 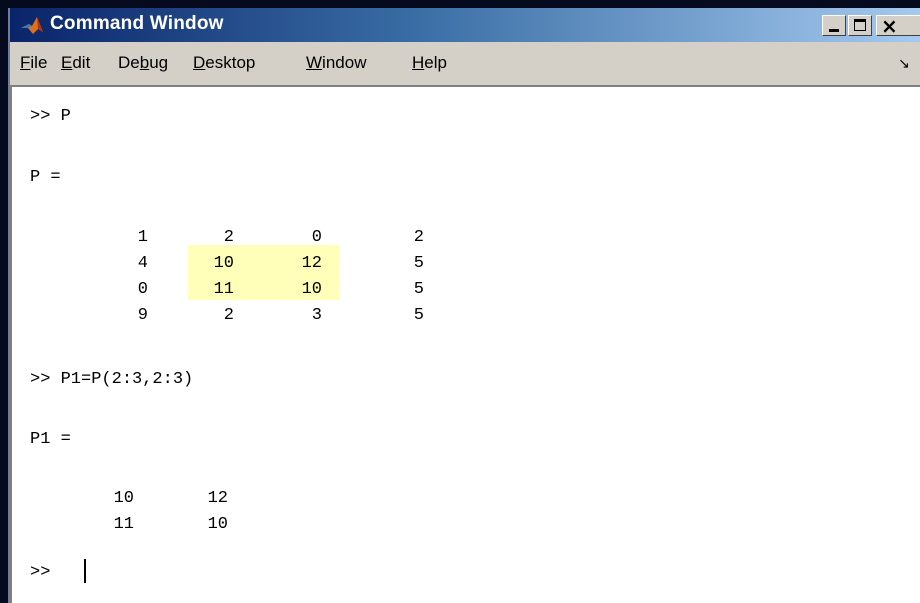 What do you see at coordinates (143, 63) in the screenshot?
I see `menu-debug: Debug` at bounding box center [143, 63].